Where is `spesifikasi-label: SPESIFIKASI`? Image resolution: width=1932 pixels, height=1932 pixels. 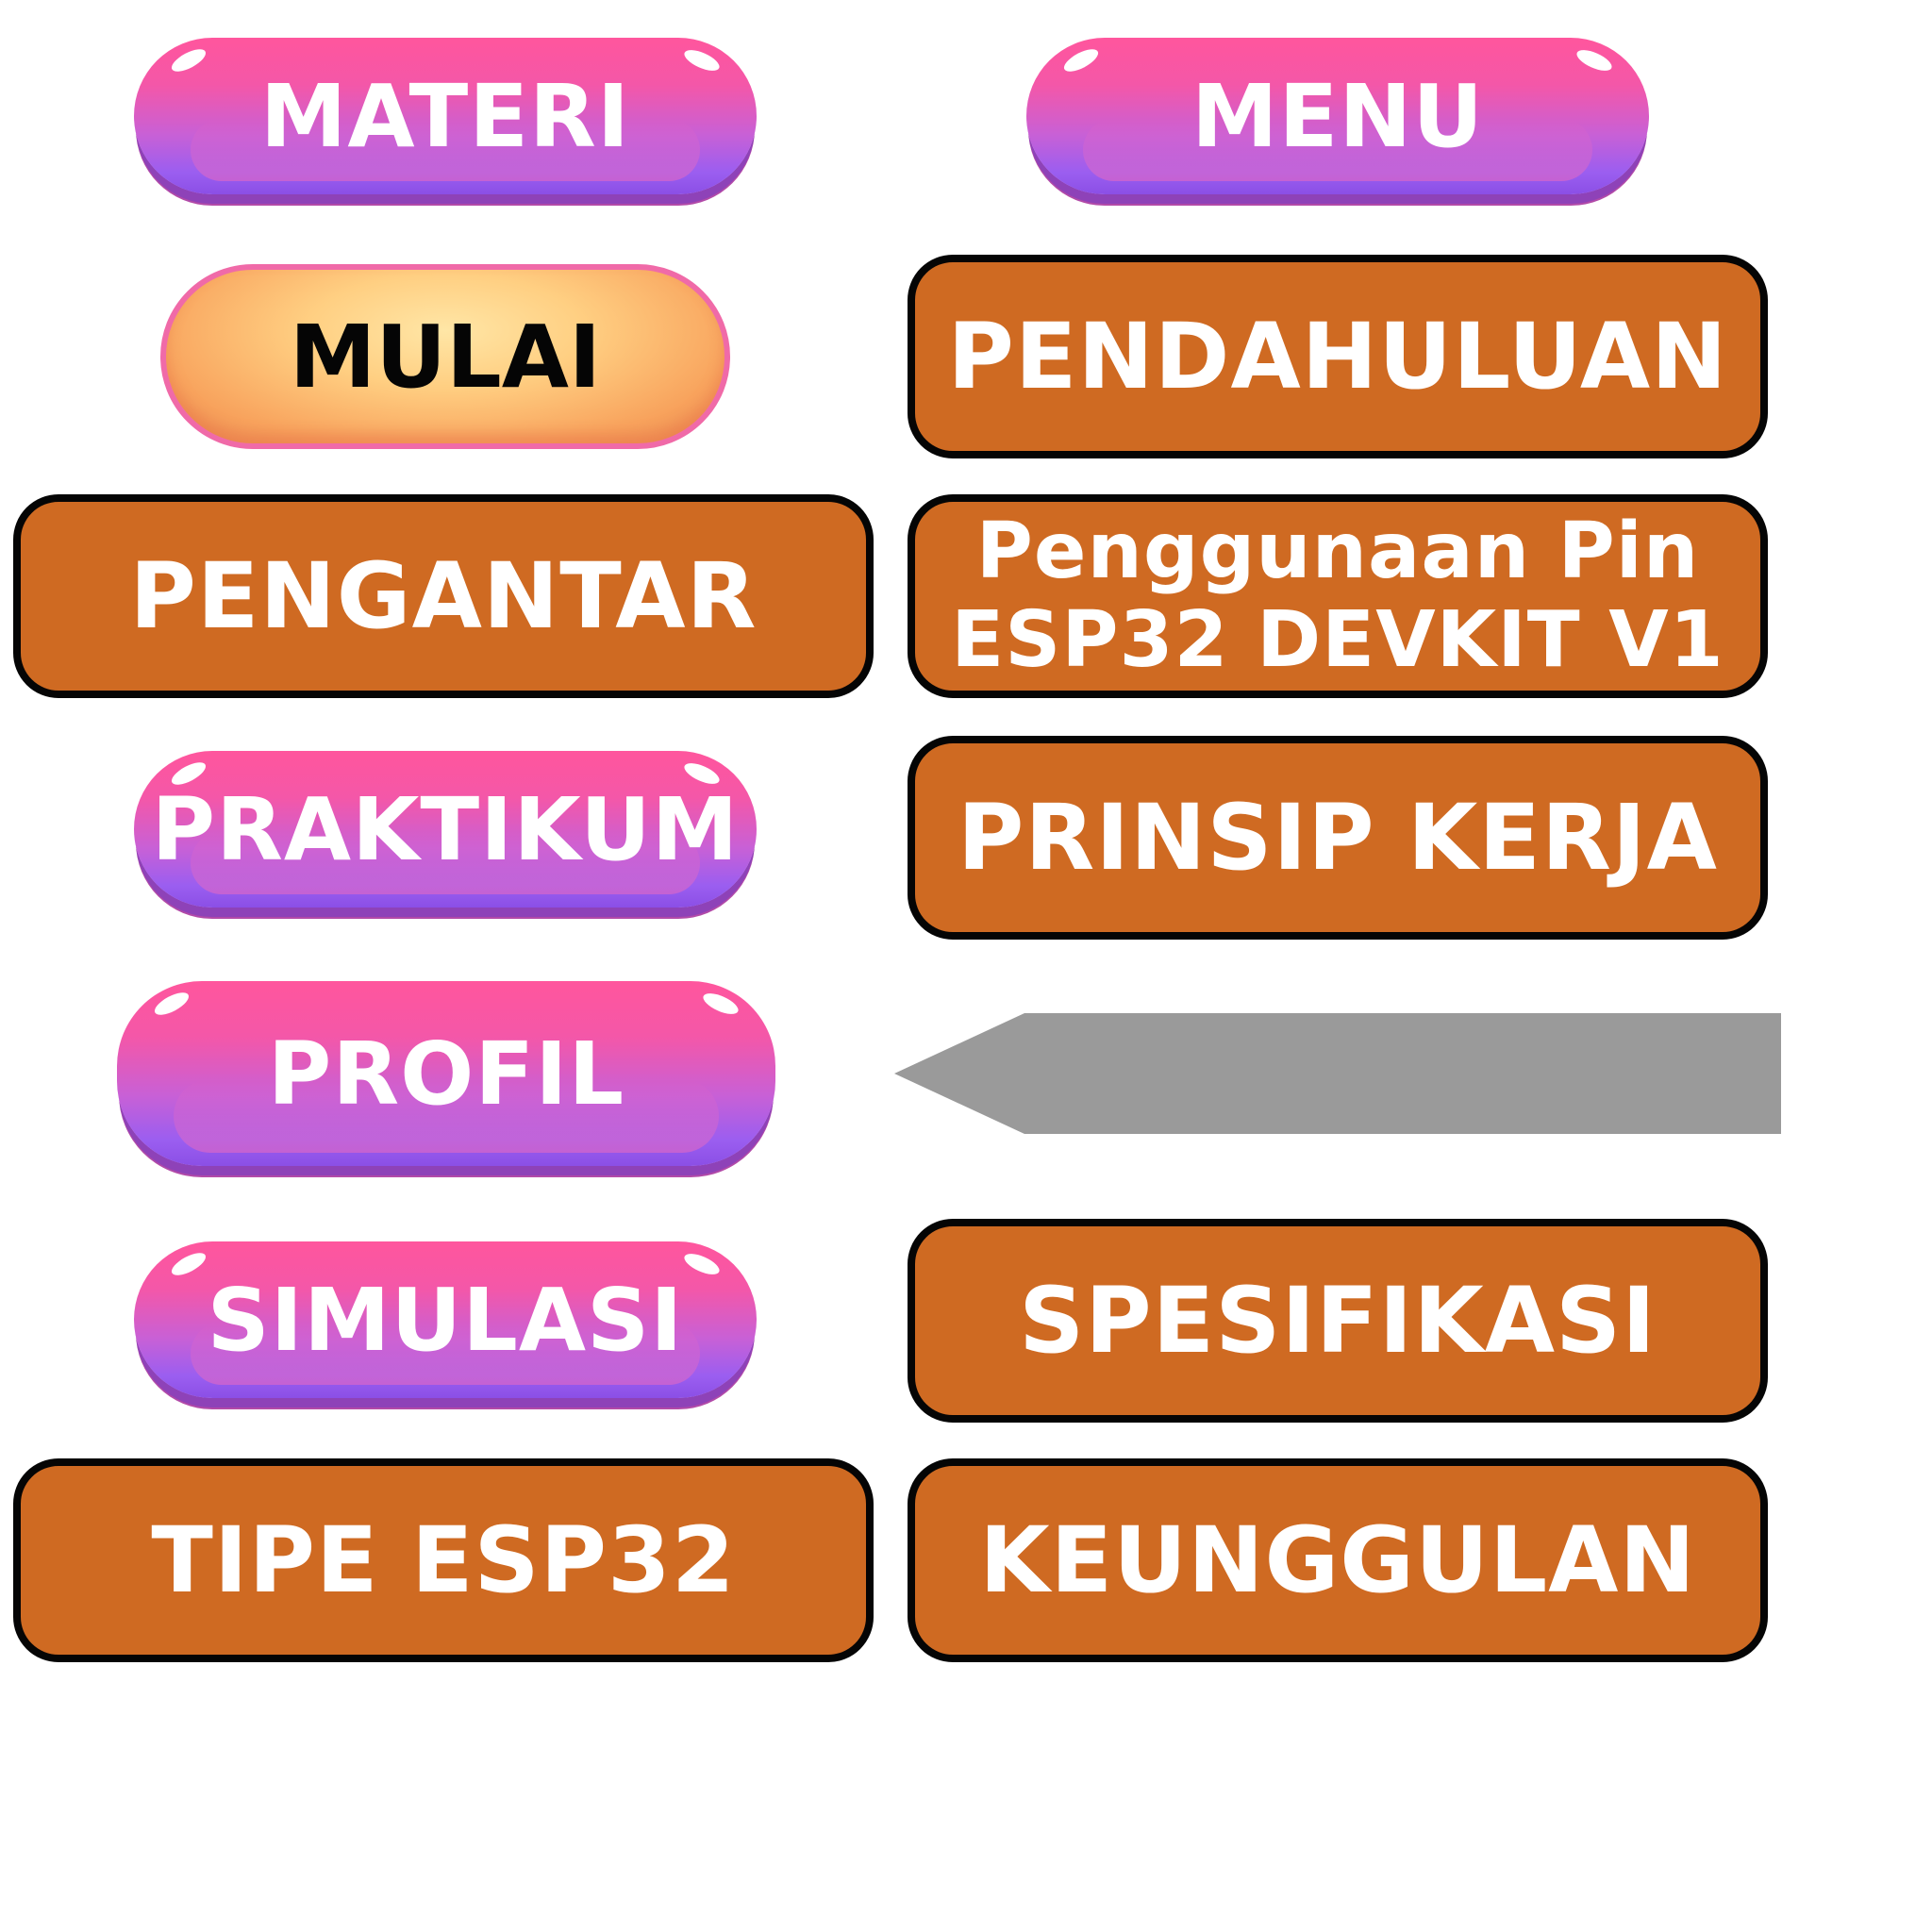 spesifikasi-label: SPESIFIKASI is located at coordinates (1338, 1321).